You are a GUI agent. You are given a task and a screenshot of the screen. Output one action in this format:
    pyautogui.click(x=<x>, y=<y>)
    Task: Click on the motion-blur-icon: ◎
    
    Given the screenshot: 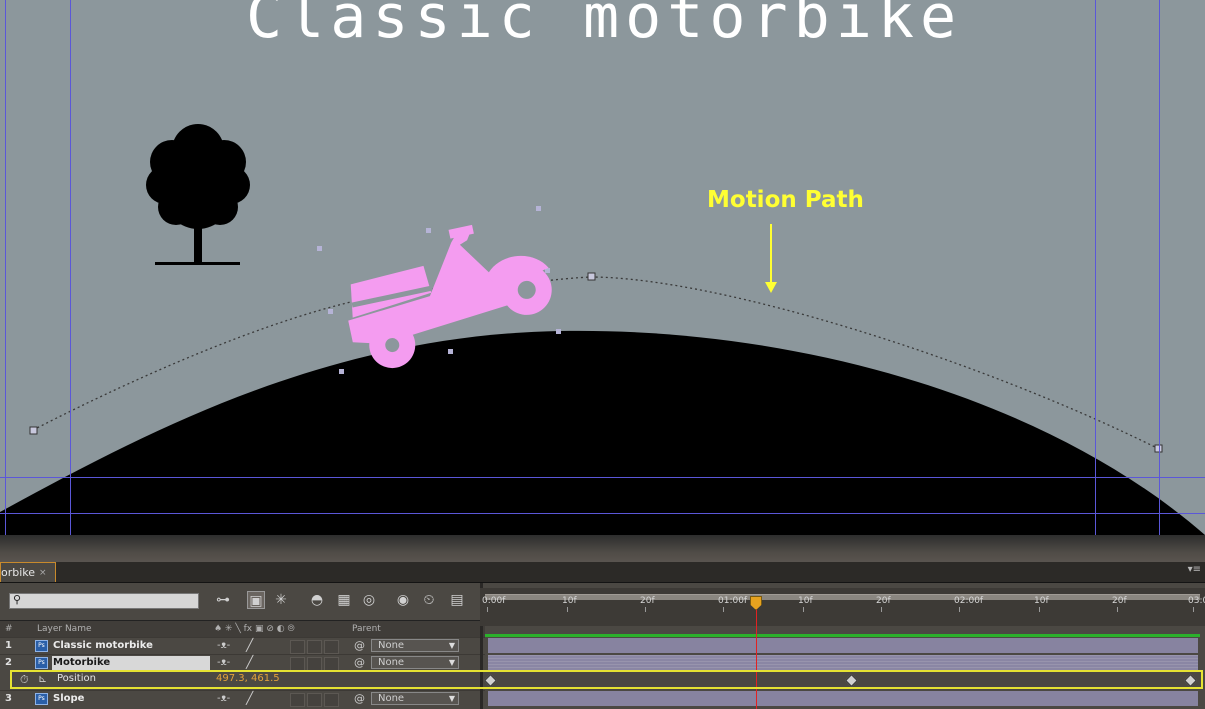 What is the action you would take?
    pyautogui.click(x=369, y=600)
    